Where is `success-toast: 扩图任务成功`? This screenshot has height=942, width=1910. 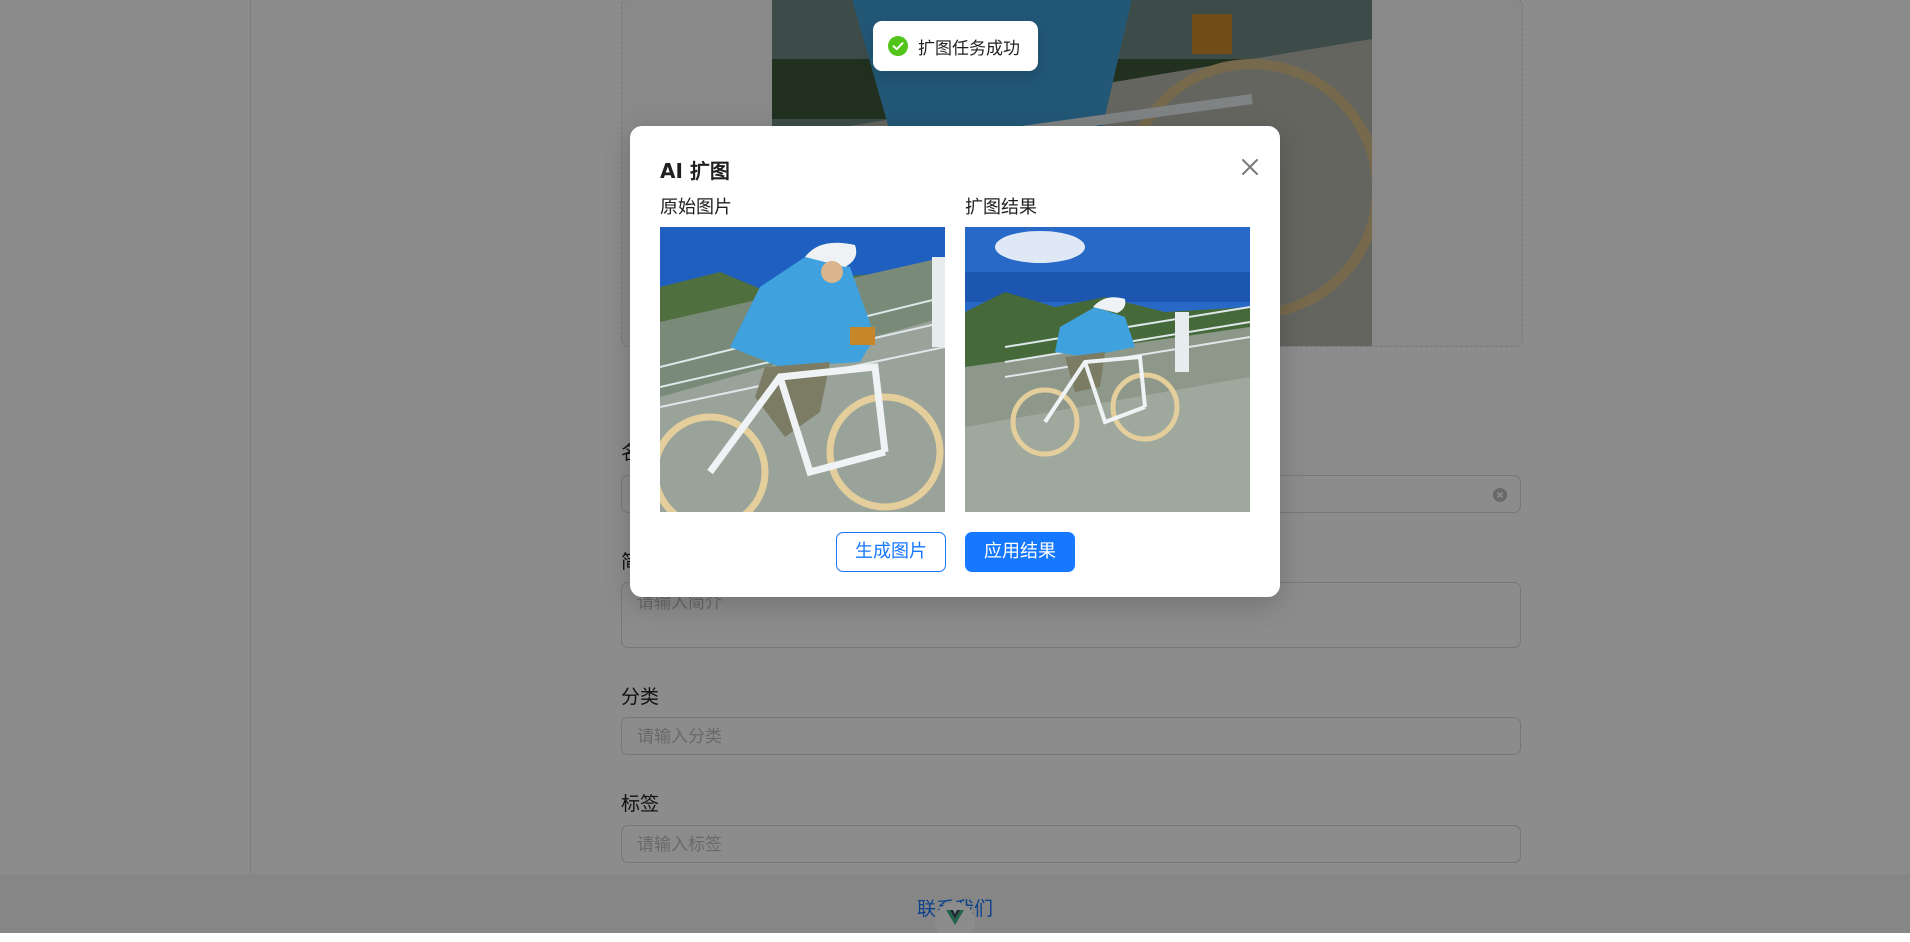
success-toast: 扩图任务成功 is located at coordinates (955, 46).